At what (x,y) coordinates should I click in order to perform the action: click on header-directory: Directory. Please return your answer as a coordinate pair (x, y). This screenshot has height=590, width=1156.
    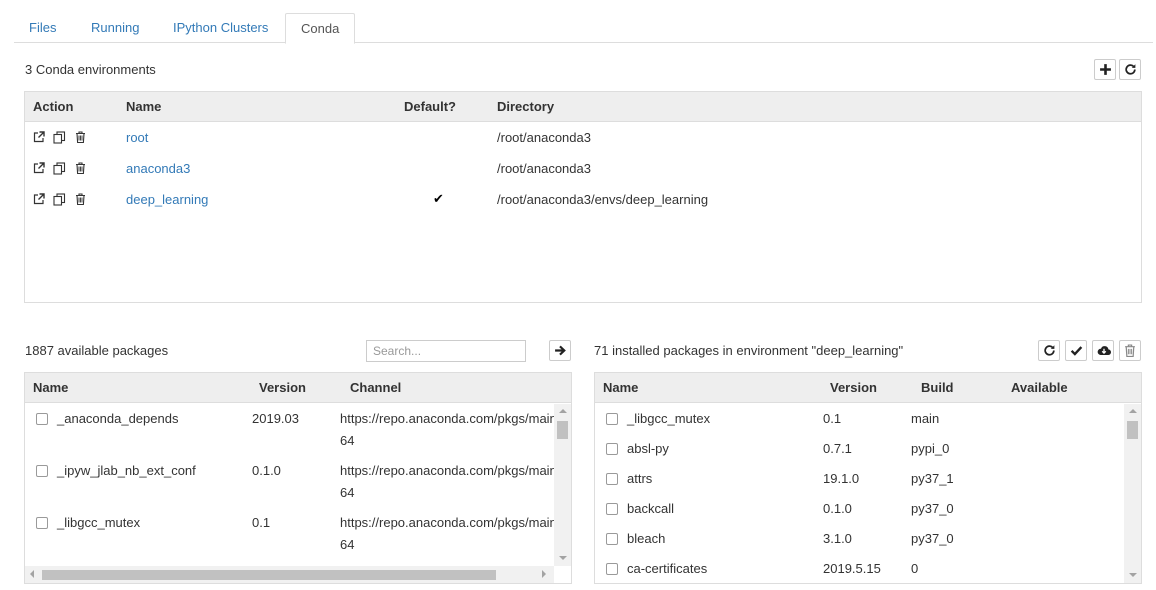
    Looking at the image, I should click on (526, 106).